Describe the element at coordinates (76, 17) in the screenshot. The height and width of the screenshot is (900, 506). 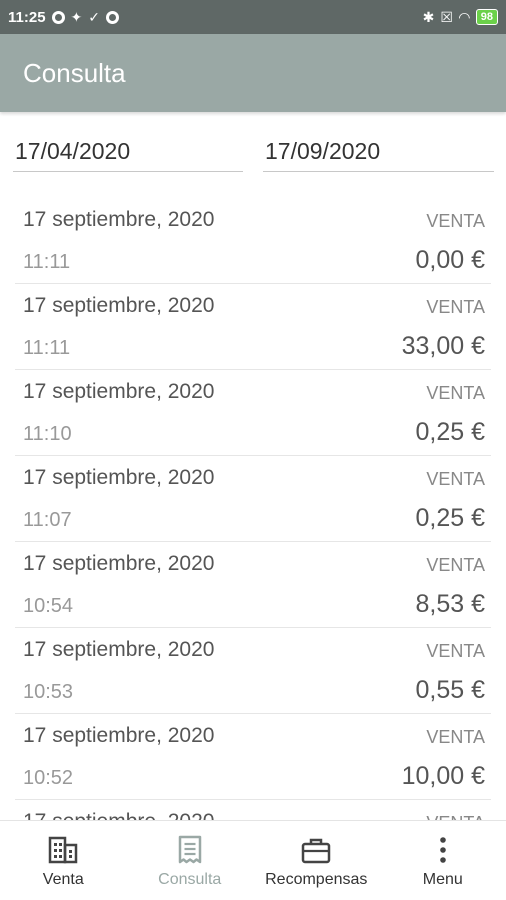
I see `teams-icon: ✦` at that location.